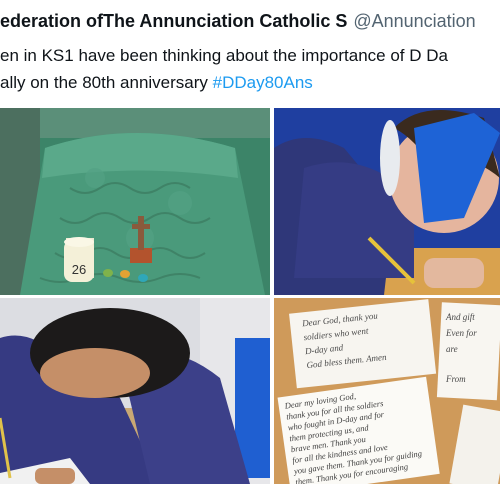 The image size is (500, 500). What do you see at coordinates (79, 269) in the screenshot?
I see `candle-number: 26` at bounding box center [79, 269].